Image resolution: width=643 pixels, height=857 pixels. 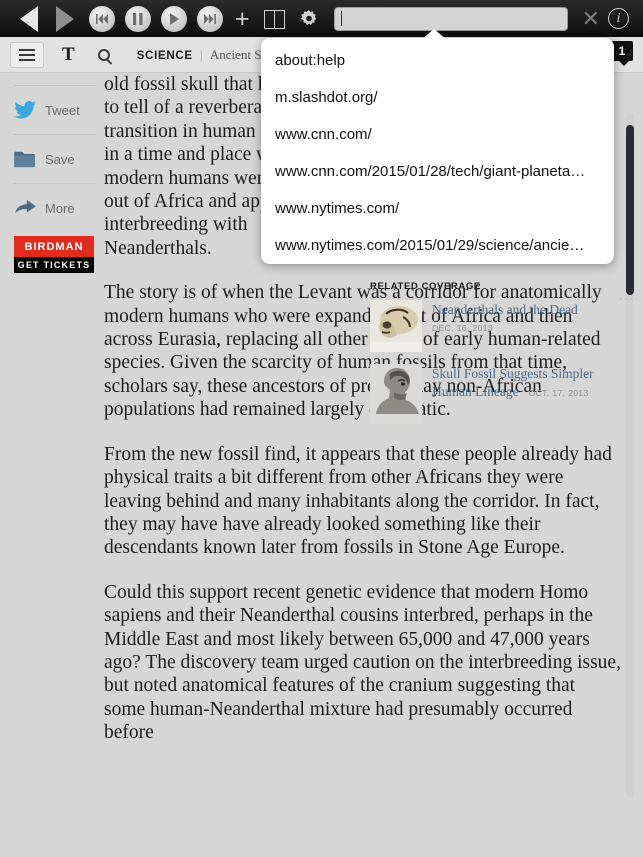 I want to click on pause-icon, so click(x=138, y=18).